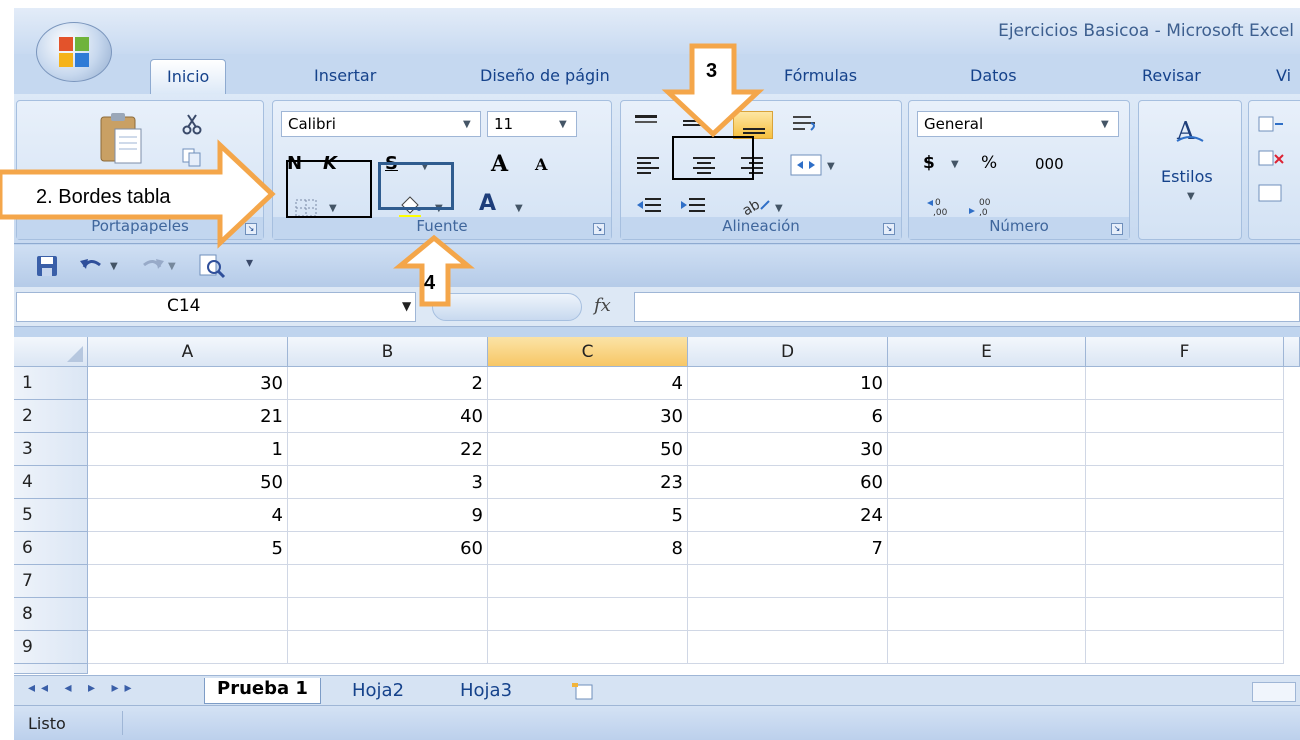 The height and width of the screenshot is (740, 1300). What do you see at coordinates (1185, 581) in the screenshot?
I see `cell-f7` at bounding box center [1185, 581].